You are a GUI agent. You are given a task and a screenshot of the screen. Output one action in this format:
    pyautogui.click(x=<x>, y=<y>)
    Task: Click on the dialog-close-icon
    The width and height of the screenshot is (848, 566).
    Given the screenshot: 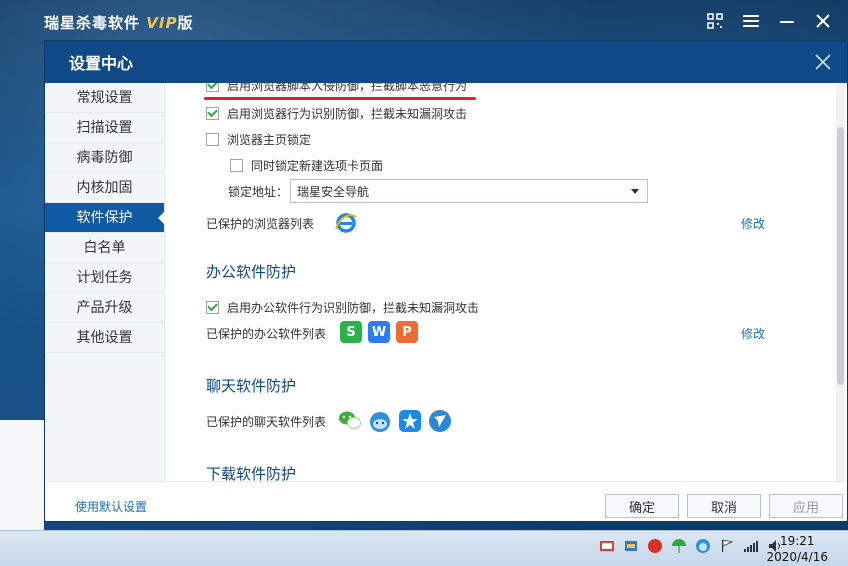 What is the action you would take?
    pyautogui.click(x=823, y=63)
    